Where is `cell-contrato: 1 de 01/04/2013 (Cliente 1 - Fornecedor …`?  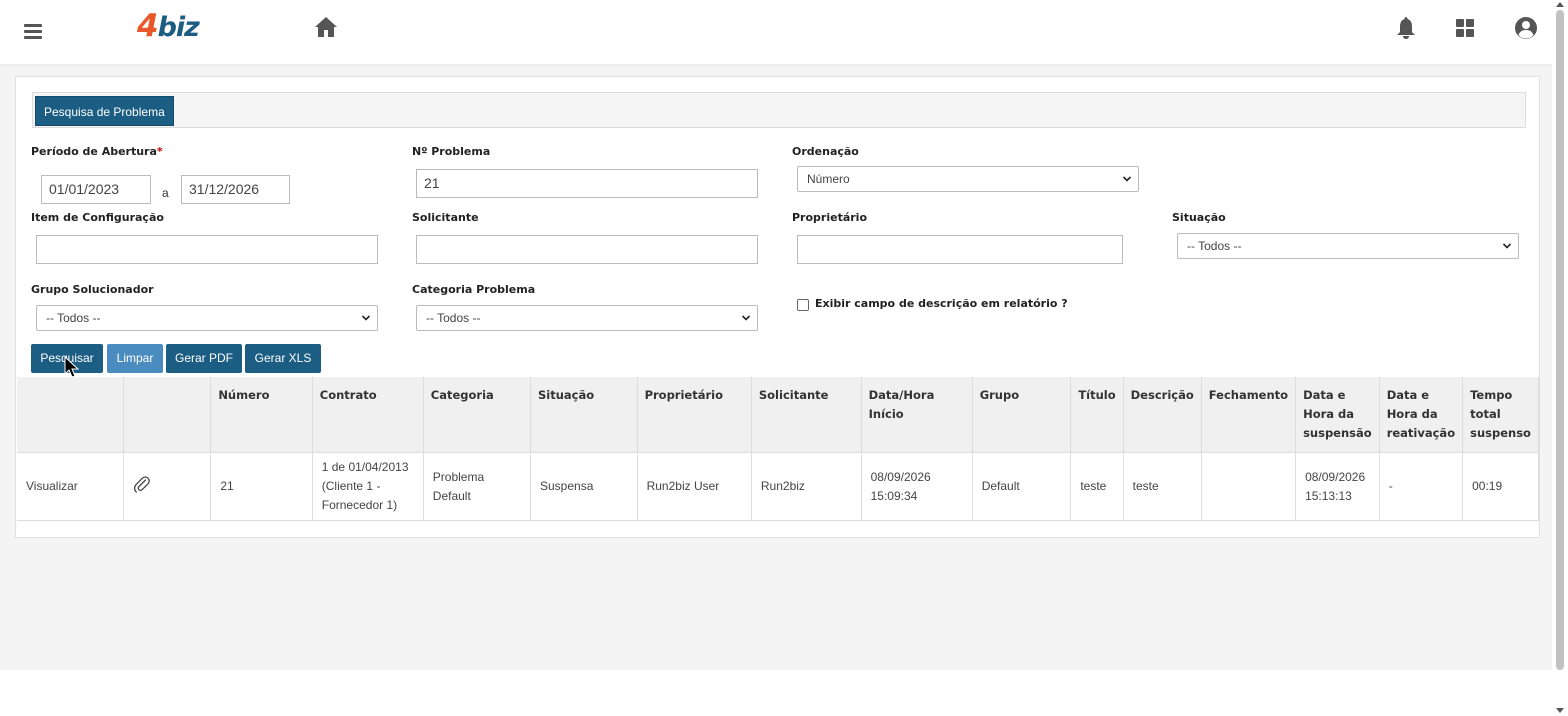 cell-contrato: 1 de 01/04/2013 (Cliente 1 - Fornecedor … is located at coordinates (368, 486).